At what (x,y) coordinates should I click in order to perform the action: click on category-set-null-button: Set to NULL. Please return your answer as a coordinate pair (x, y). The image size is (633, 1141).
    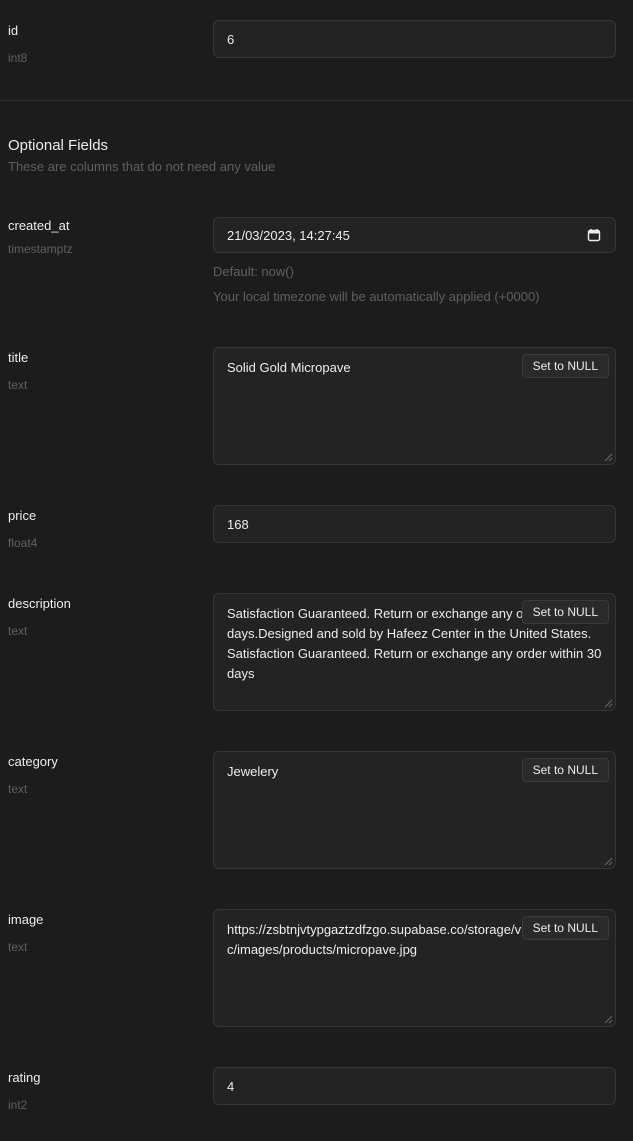
    Looking at the image, I should click on (565, 770).